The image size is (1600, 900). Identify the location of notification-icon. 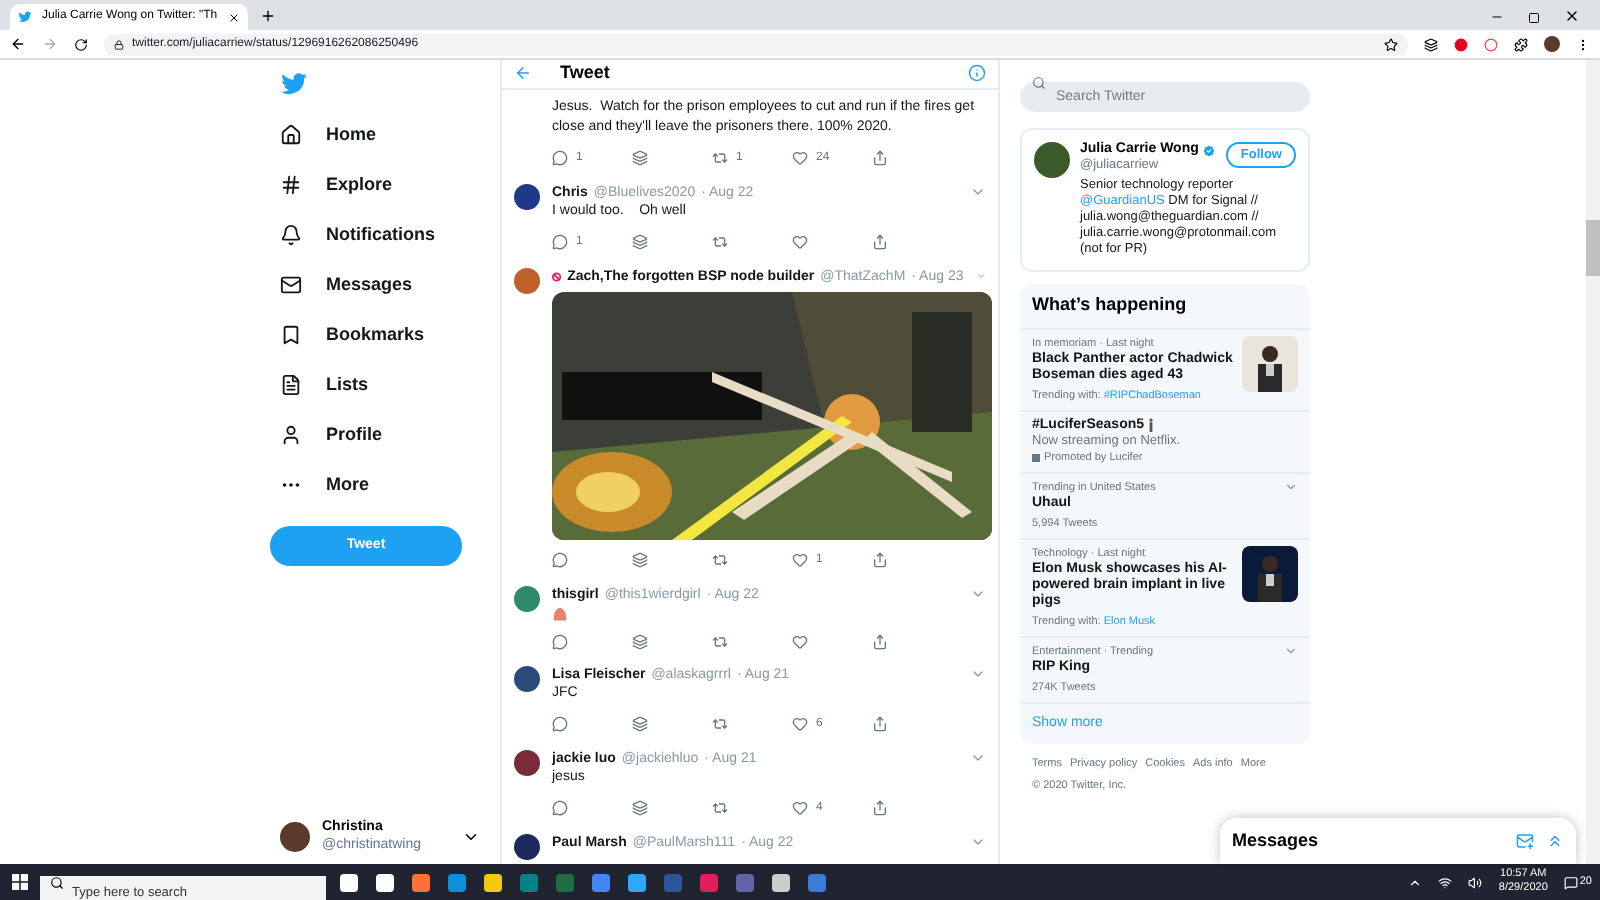
(1570, 882).